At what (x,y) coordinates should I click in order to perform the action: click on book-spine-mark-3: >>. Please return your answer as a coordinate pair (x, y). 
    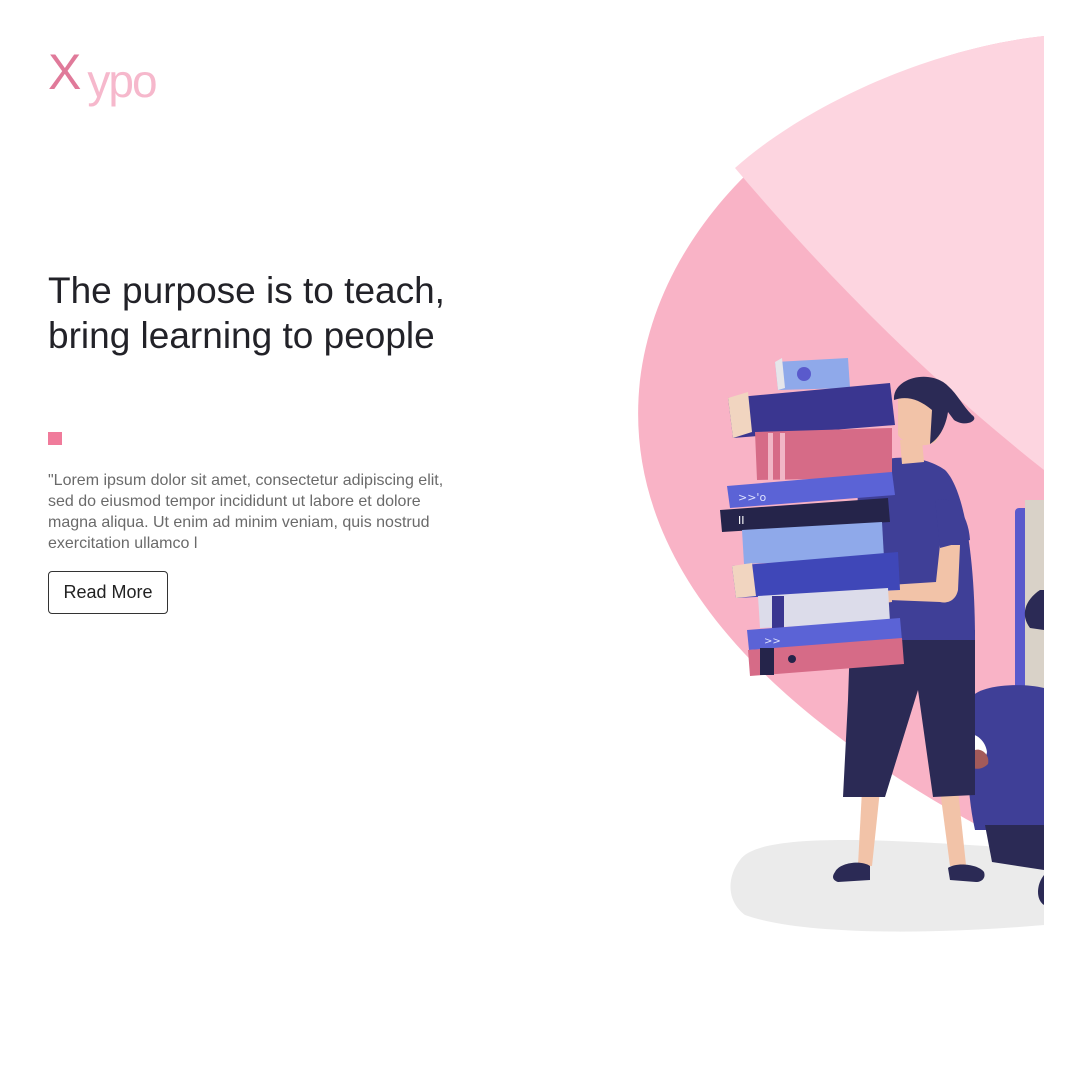
    Looking at the image, I should click on (772, 641).